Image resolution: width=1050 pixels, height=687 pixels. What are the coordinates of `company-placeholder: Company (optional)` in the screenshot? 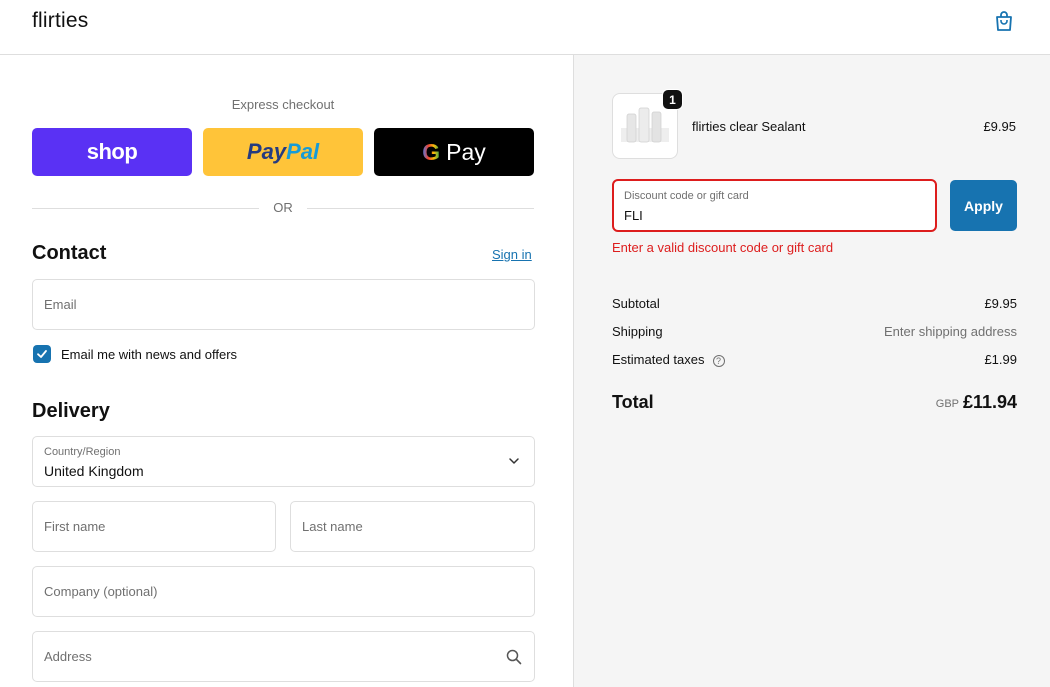 It's located at (101, 591).